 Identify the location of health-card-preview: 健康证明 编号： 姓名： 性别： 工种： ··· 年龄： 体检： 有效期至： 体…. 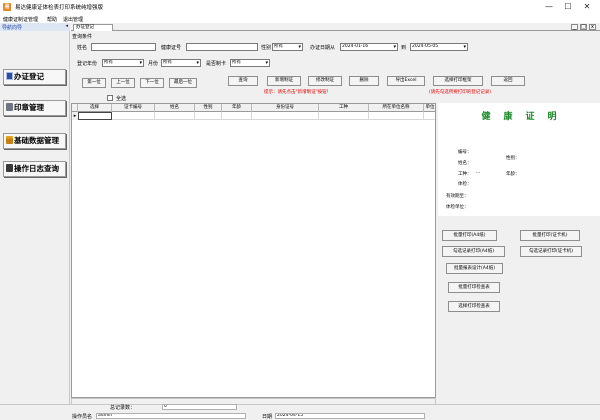
(519, 159).